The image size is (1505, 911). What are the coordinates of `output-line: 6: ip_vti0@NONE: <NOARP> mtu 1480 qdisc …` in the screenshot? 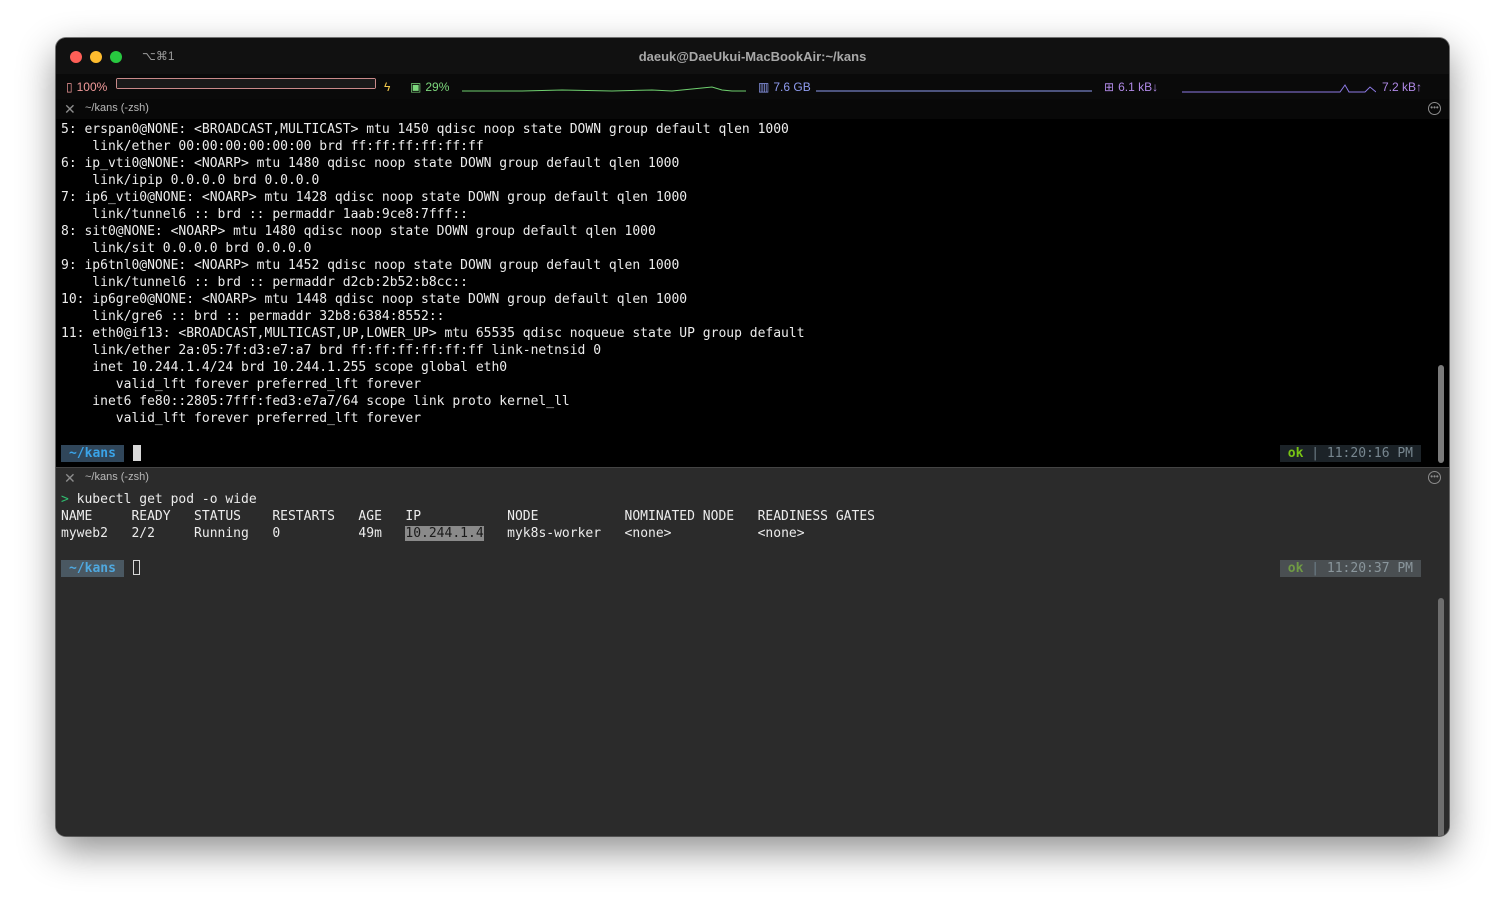 It's located at (370, 163).